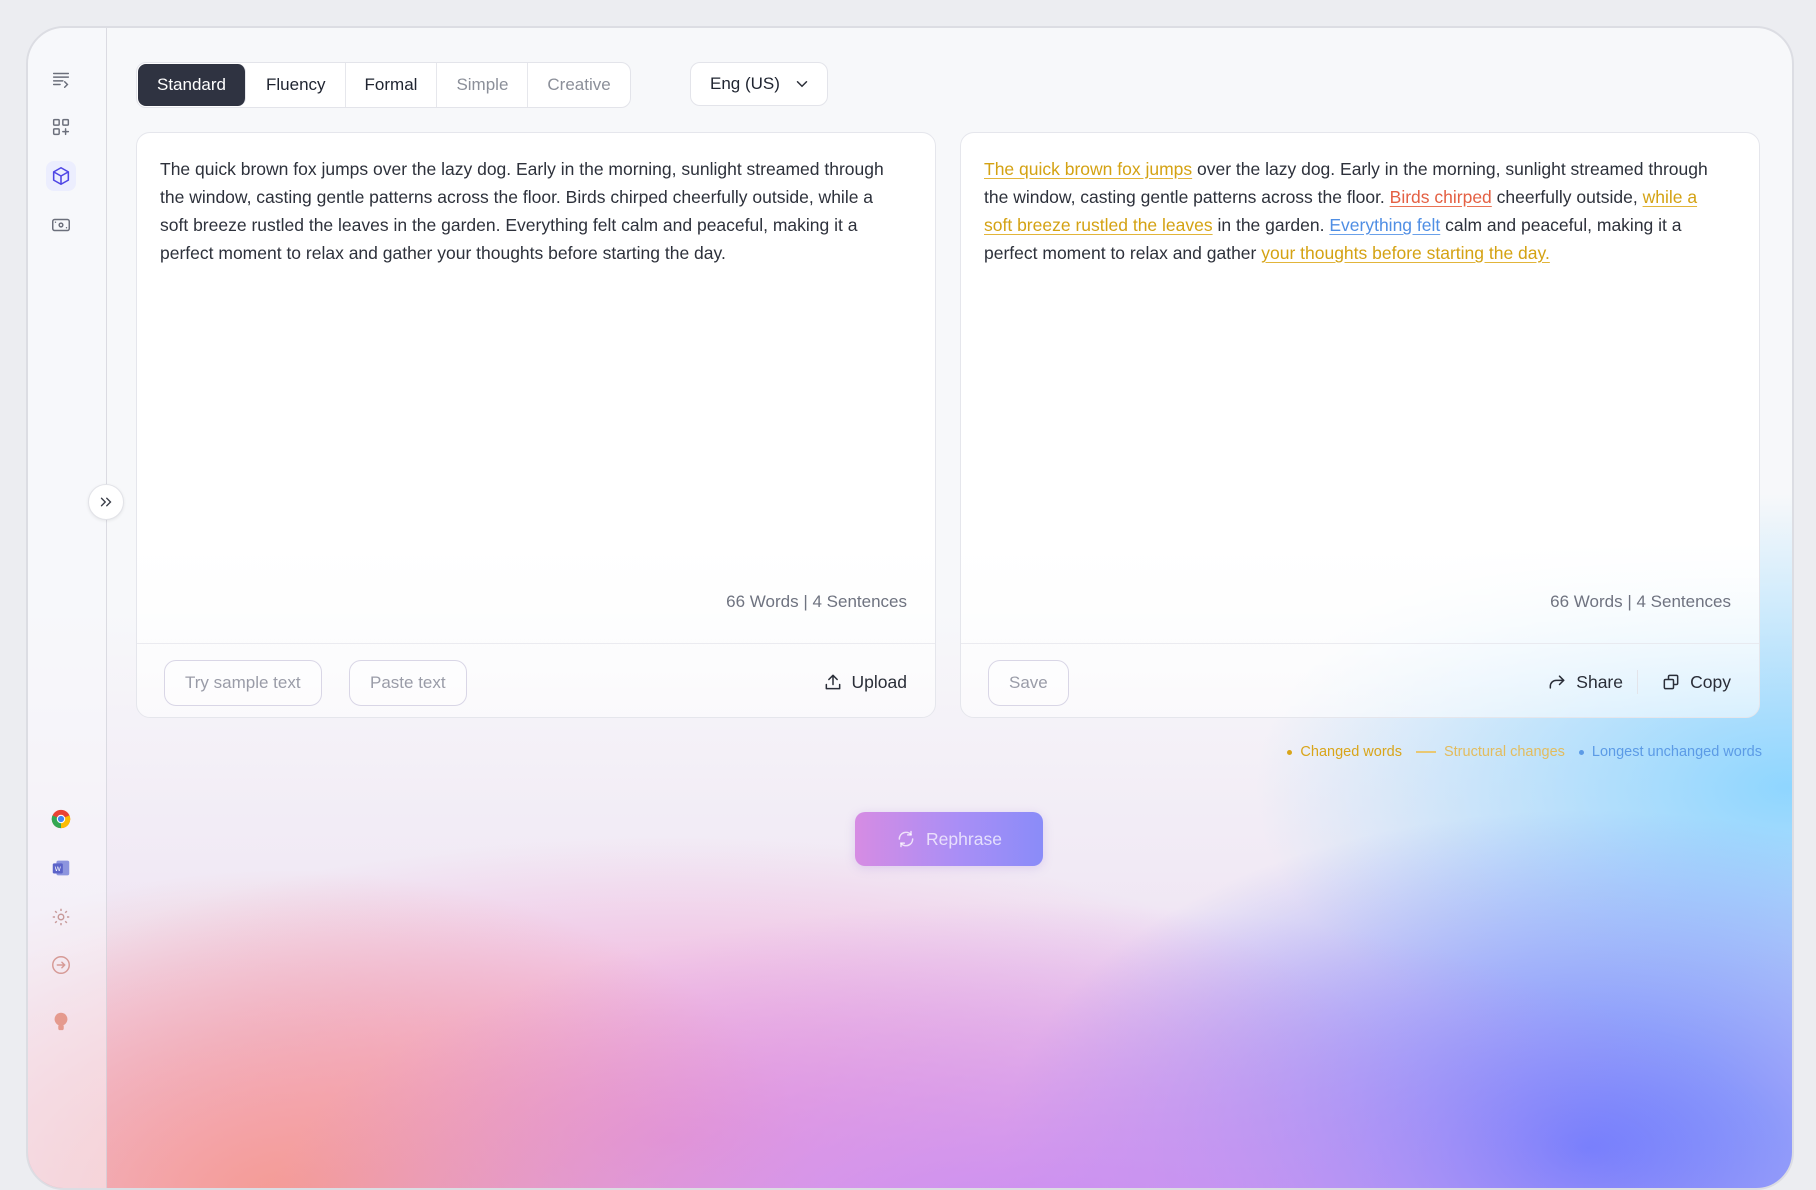  Describe the element at coordinates (1088, 169) in the screenshot. I see `highlight-changed: The quick brown fox jumps` at that location.